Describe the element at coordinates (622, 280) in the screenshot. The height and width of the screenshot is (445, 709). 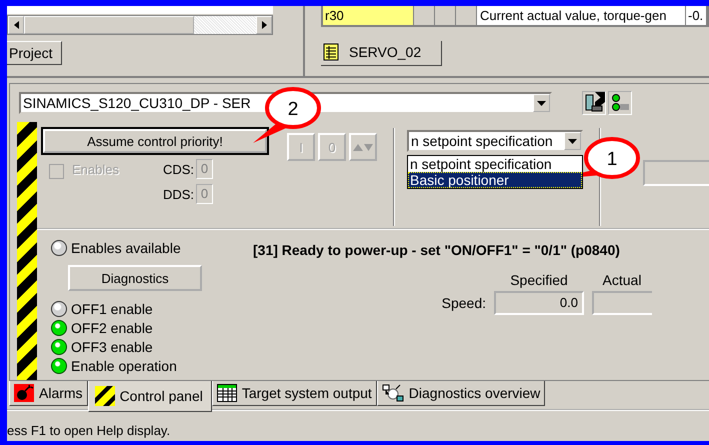
I see `column-header: Actual` at that location.